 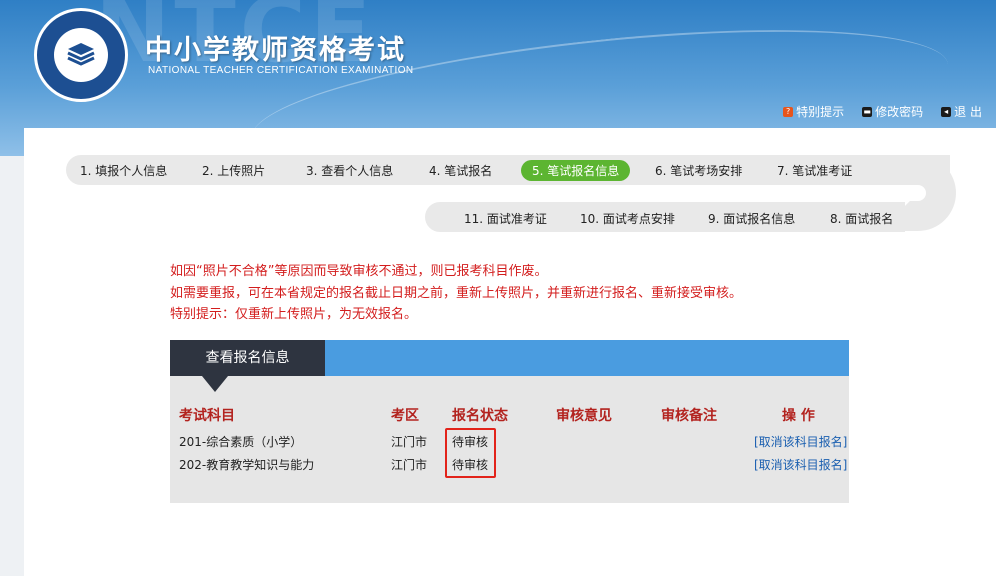 I want to click on tab-pointer, so click(x=215, y=384).